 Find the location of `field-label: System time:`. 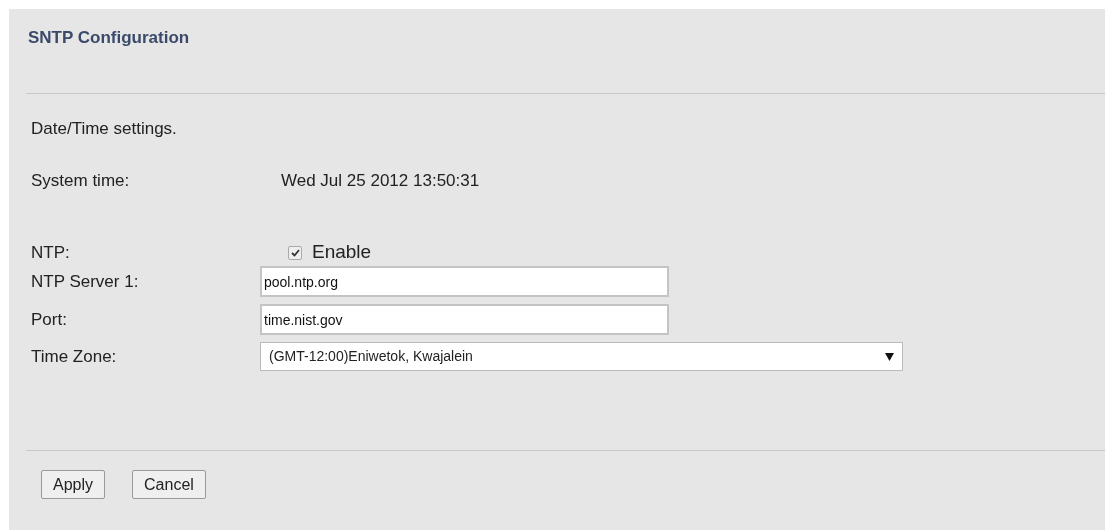

field-label: System time: is located at coordinates (81, 180).